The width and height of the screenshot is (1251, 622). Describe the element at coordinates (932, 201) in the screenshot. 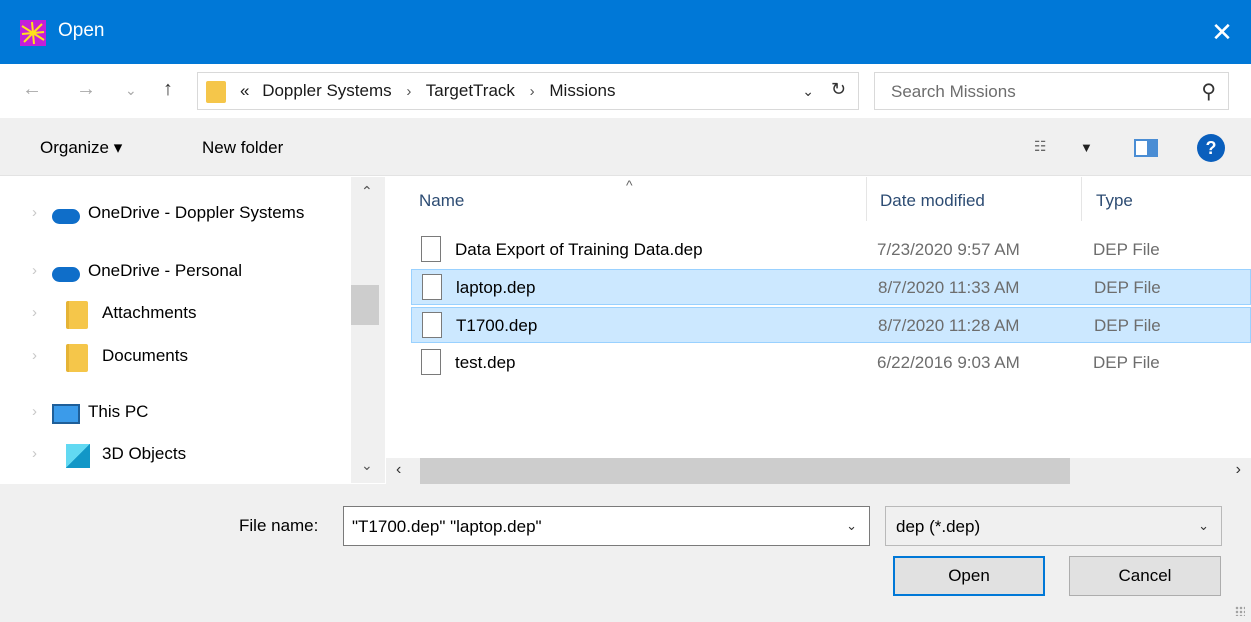

I see `column-header-date-modified: Date modified` at that location.